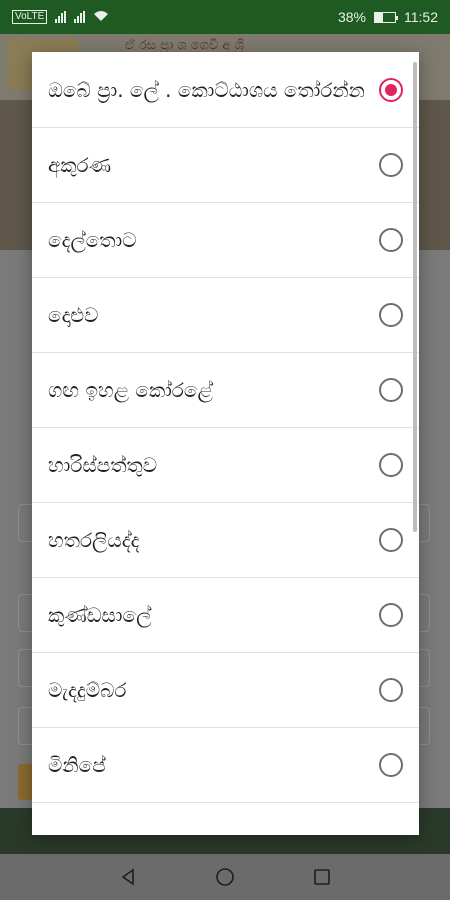 The image size is (450, 900). I want to click on option-item: හාරිස්පත්තුව, so click(225, 465).